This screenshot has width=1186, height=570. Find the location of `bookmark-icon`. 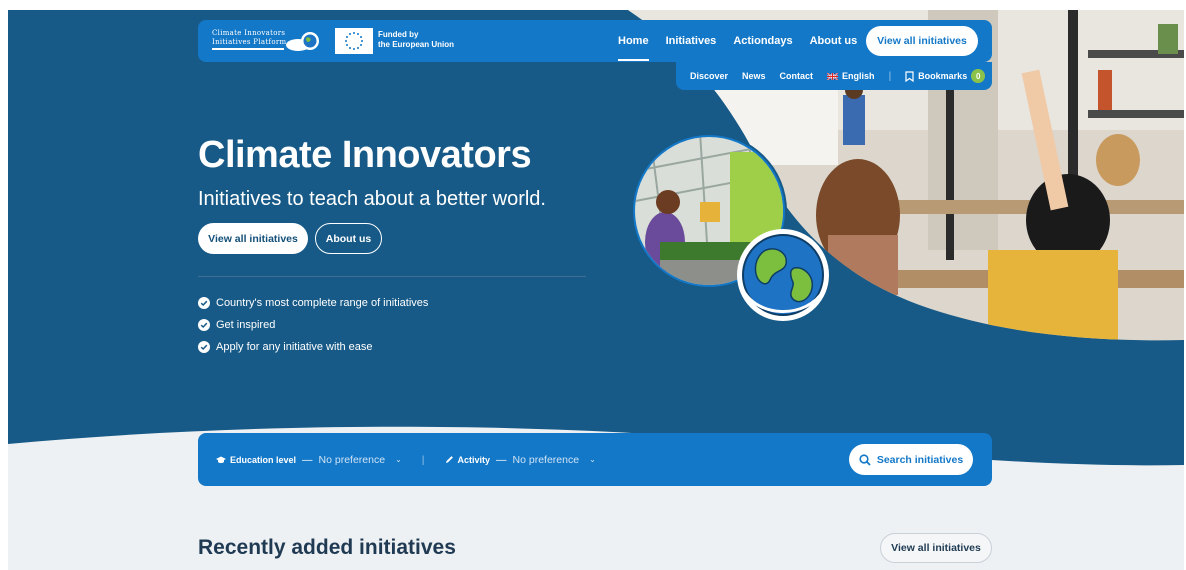

bookmark-icon is located at coordinates (909, 76).